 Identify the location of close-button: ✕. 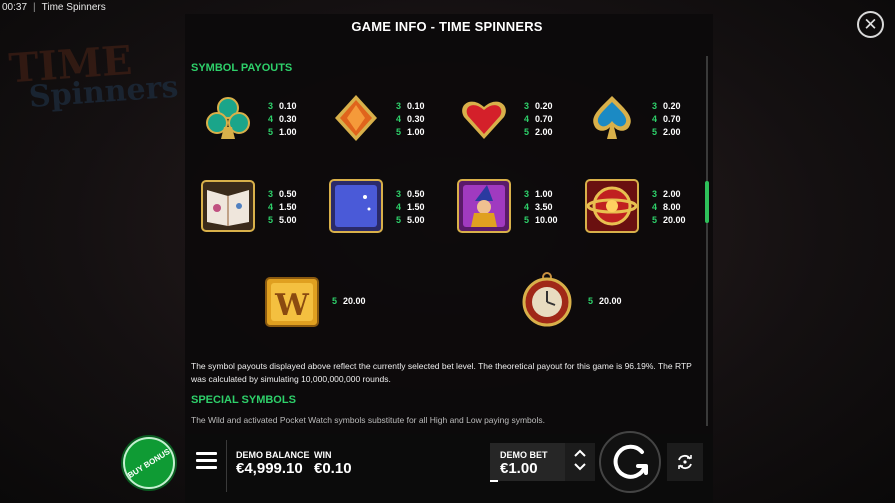
(870, 24).